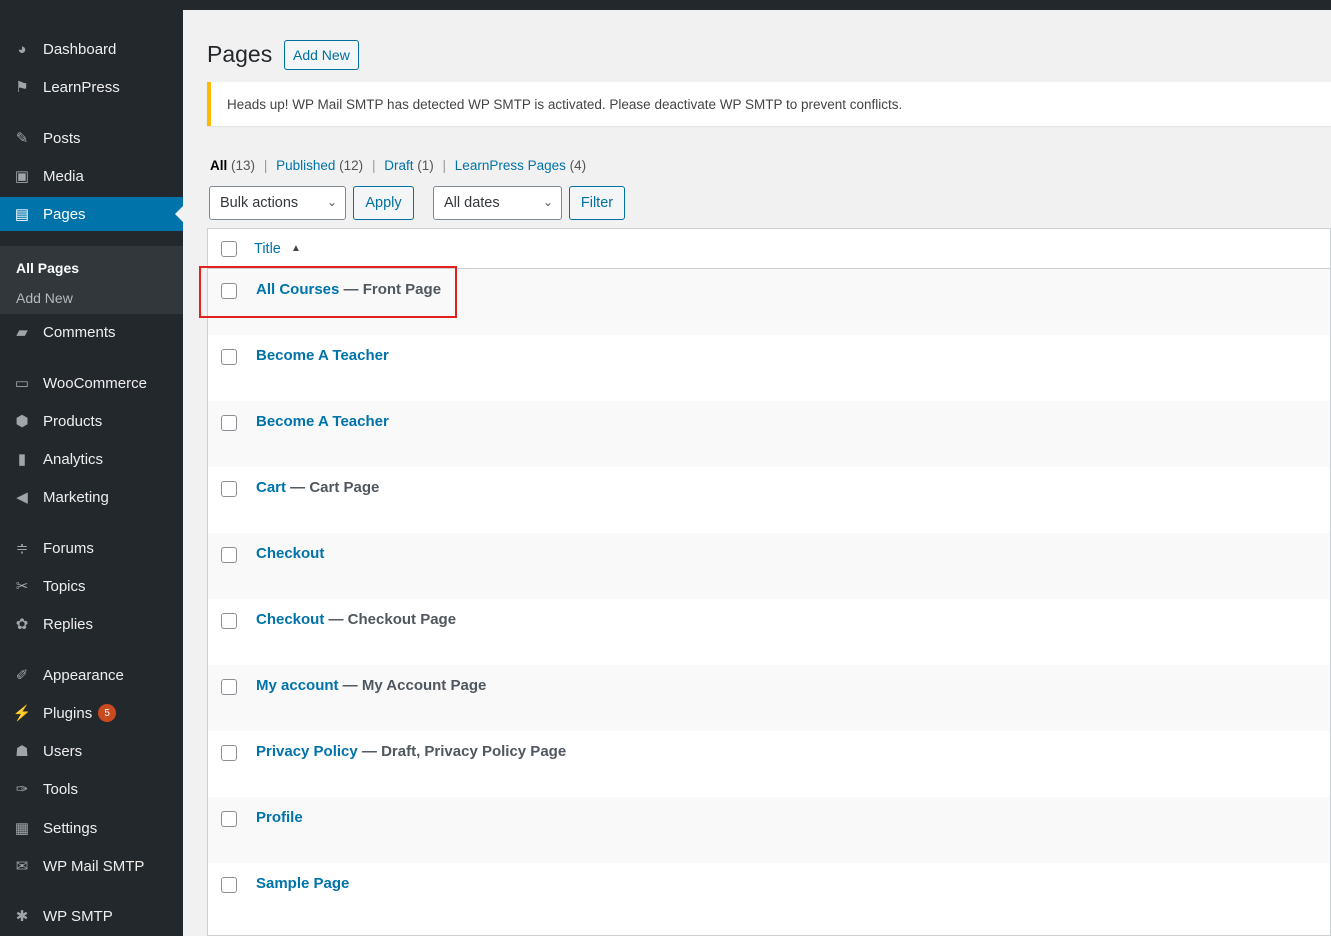 The image size is (1331, 936). I want to click on sidebar-item-label: Products, so click(73, 421).